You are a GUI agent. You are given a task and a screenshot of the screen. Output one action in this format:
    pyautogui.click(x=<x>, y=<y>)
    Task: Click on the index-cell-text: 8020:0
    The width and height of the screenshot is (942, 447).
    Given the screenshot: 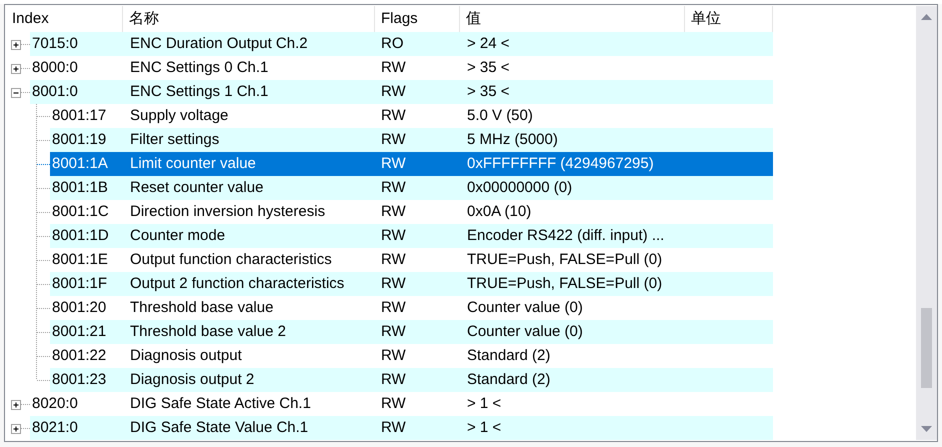 What is the action you would take?
    pyautogui.click(x=55, y=404)
    